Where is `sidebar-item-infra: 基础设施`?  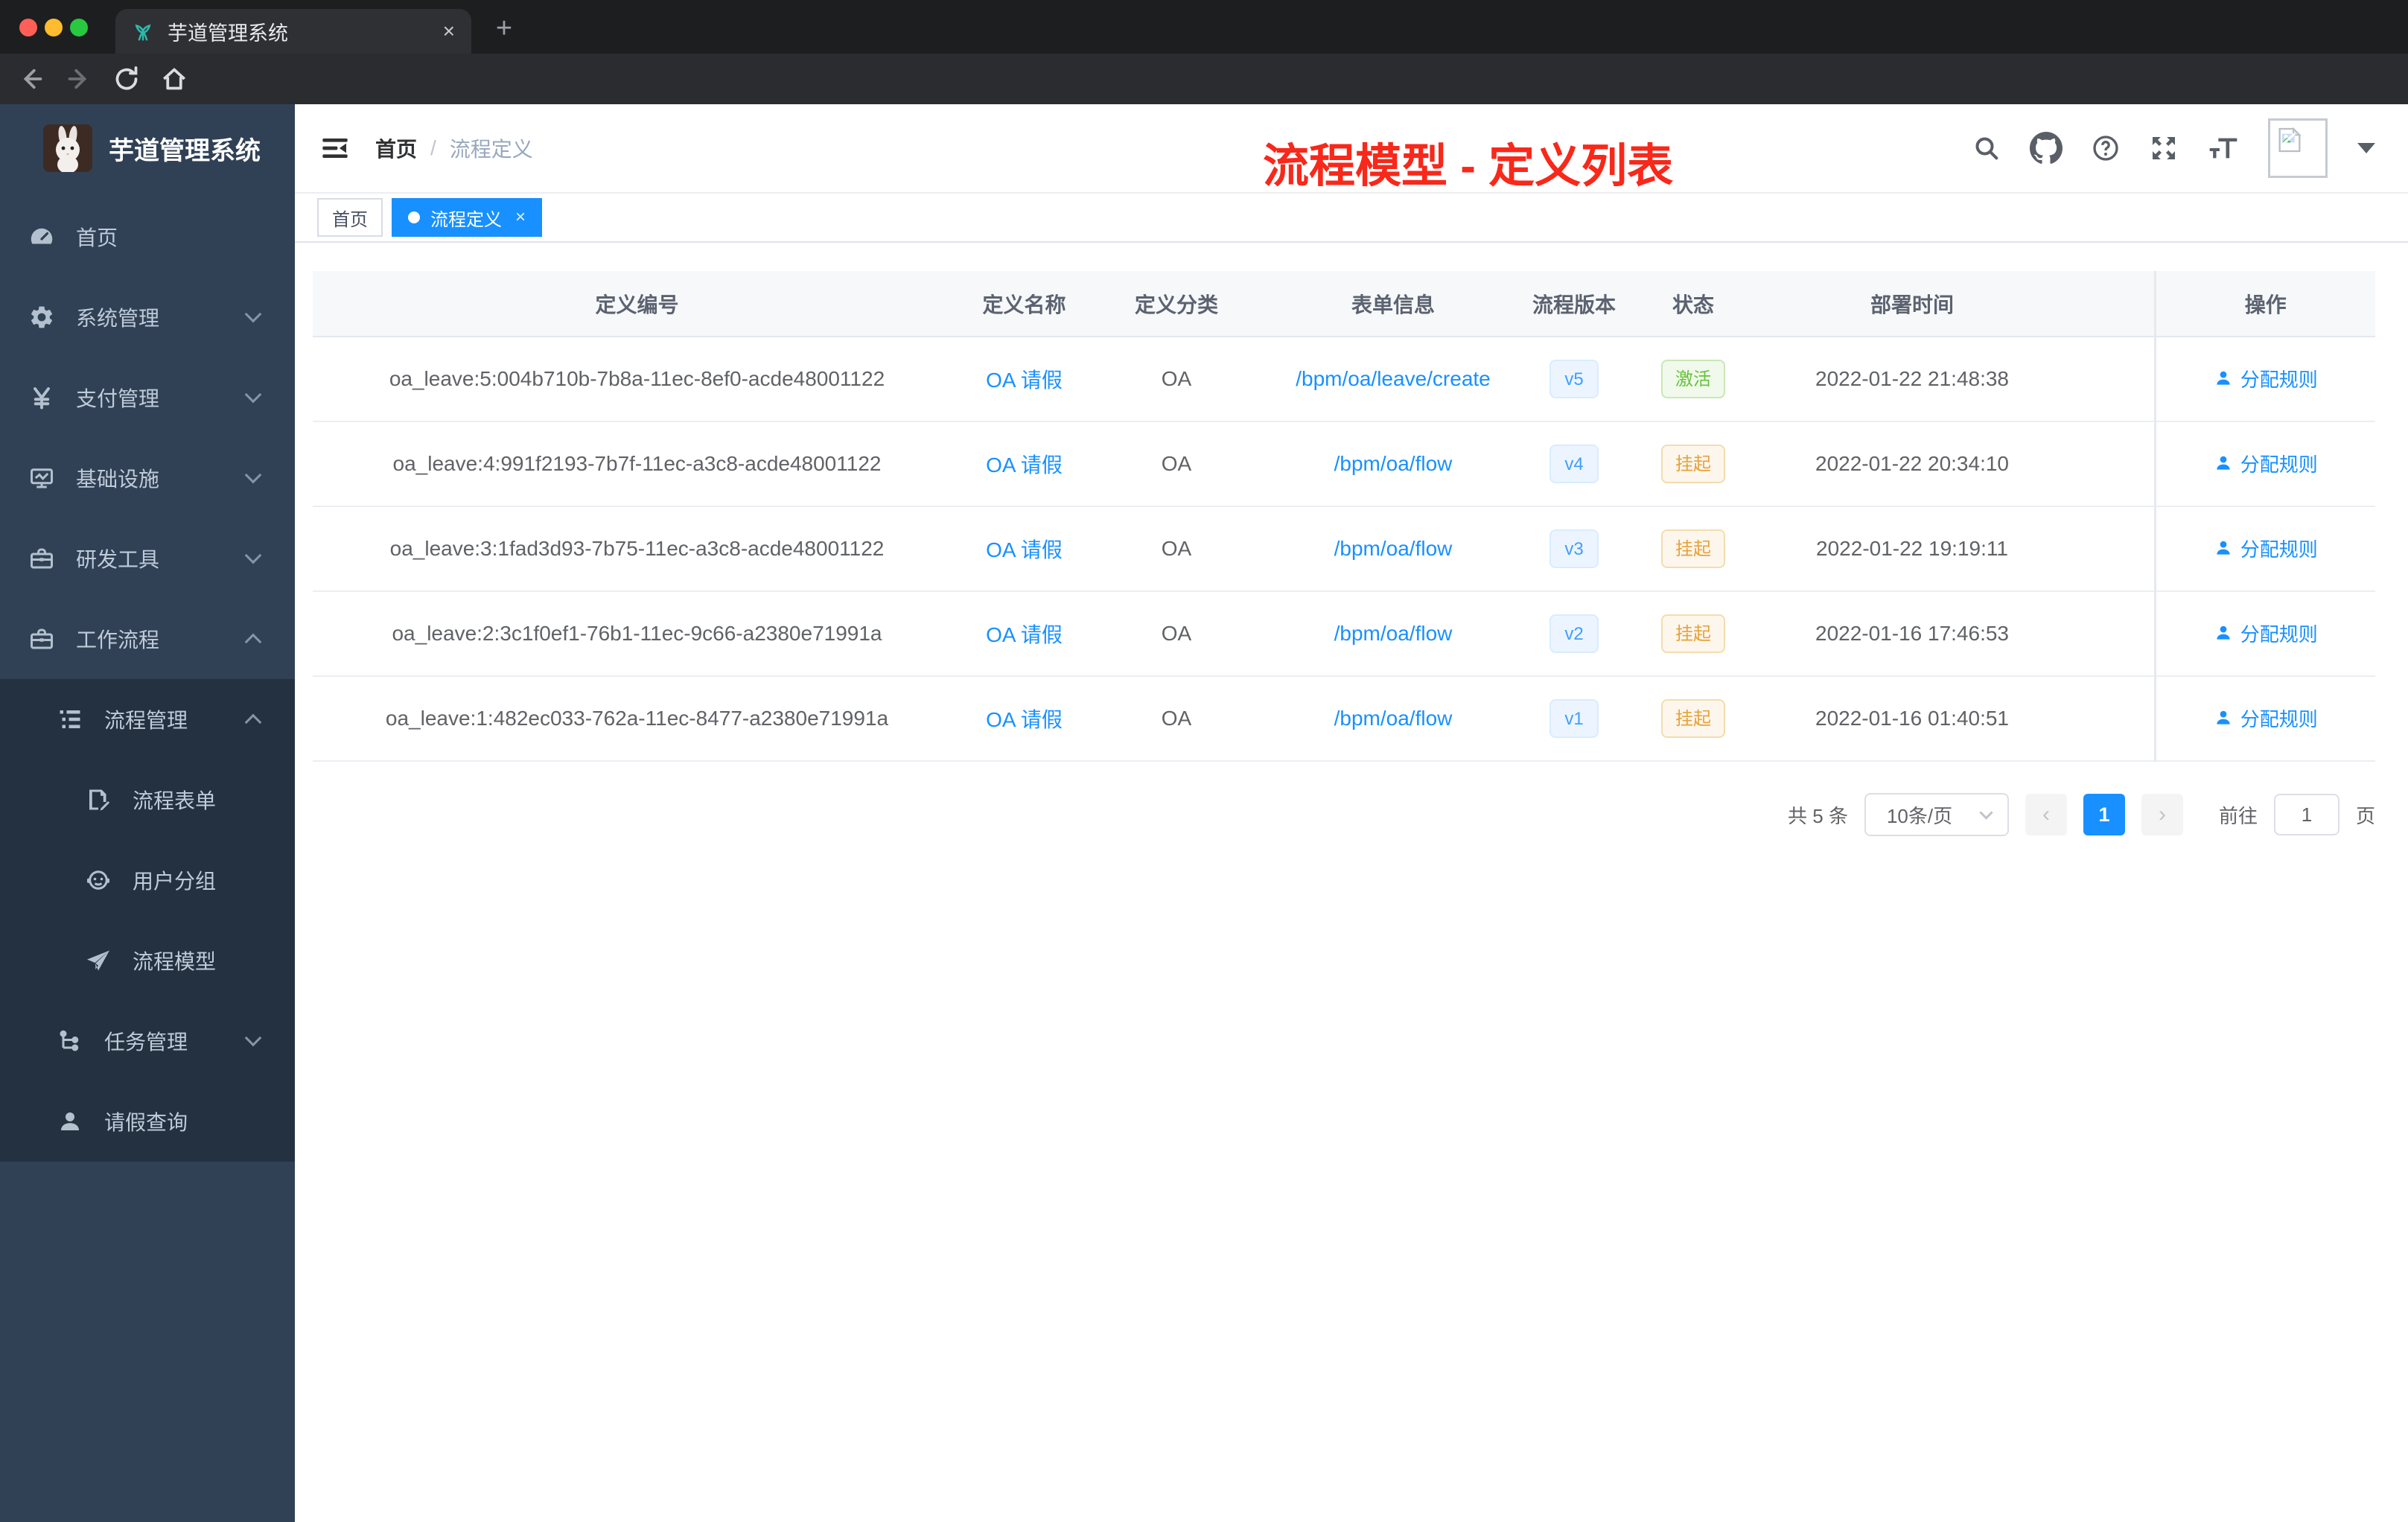
sidebar-item-infra: 基础设施 is located at coordinates (147, 478).